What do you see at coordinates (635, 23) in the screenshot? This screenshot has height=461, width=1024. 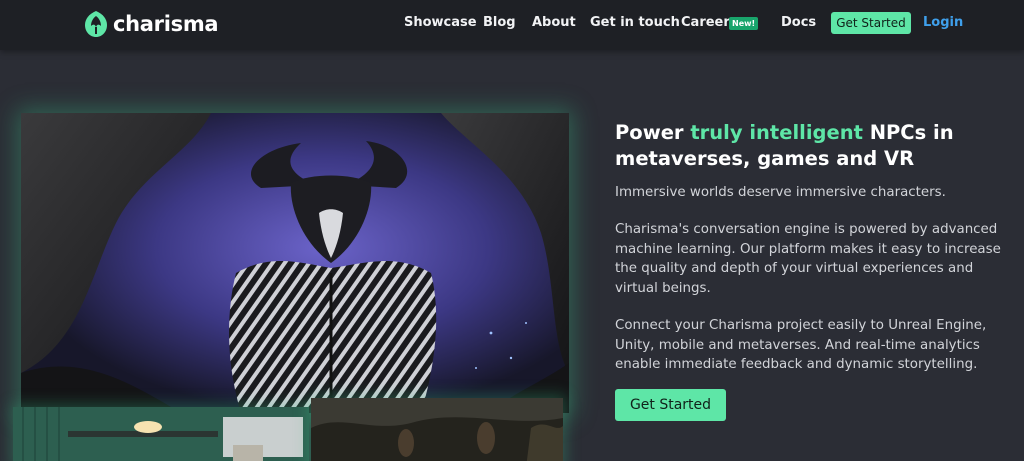 I see `nav-link-get-in-touch: Get in touch` at bounding box center [635, 23].